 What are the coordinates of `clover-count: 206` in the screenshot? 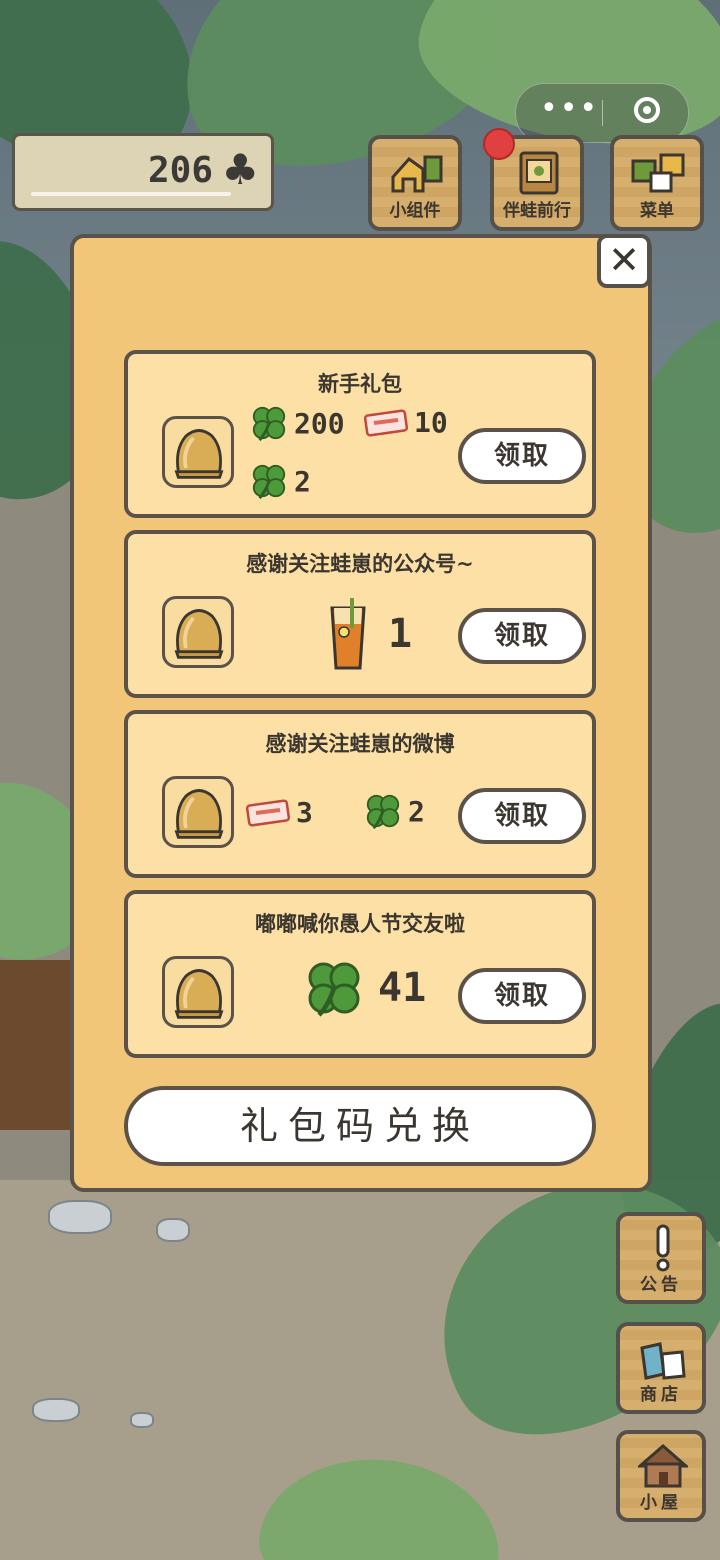 It's located at (180, 170).